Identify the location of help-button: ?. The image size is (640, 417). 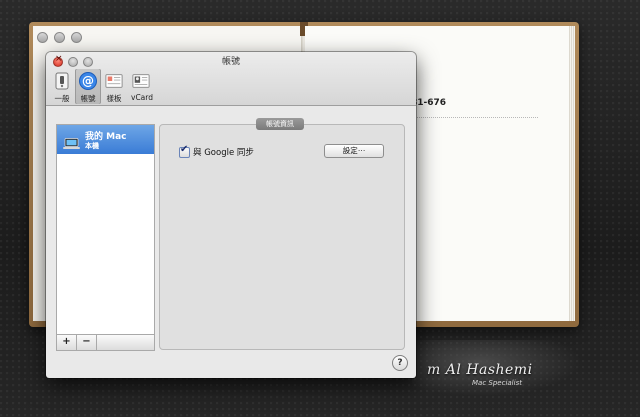
(400, 363).